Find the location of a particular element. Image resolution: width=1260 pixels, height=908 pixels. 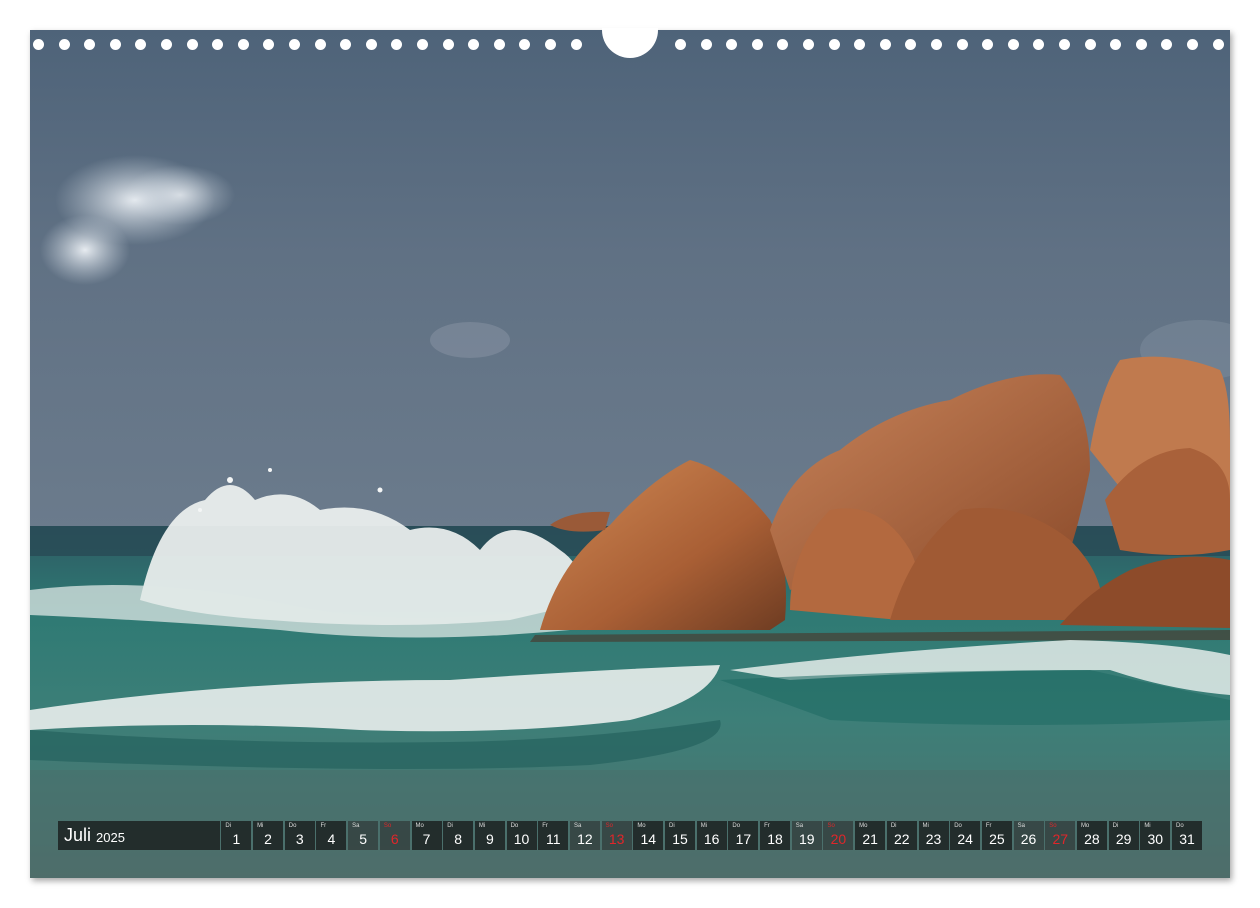

day-cell: Fr 11 is located at coordinates (553, 835).